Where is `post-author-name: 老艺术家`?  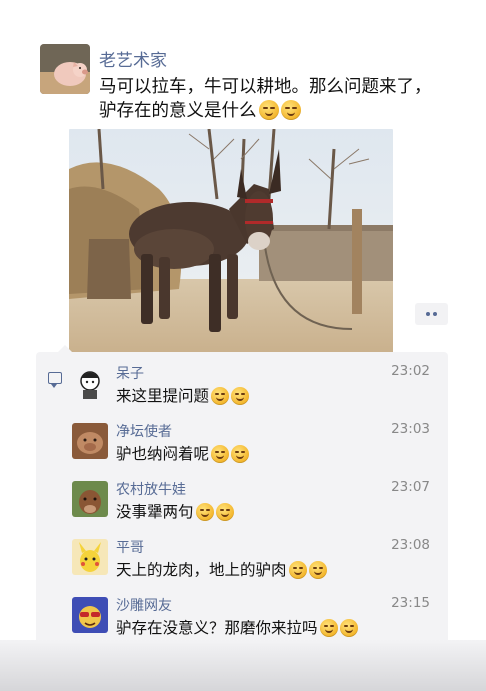 post-author-name: 老艺术家 is located at coordinates (133, 58).